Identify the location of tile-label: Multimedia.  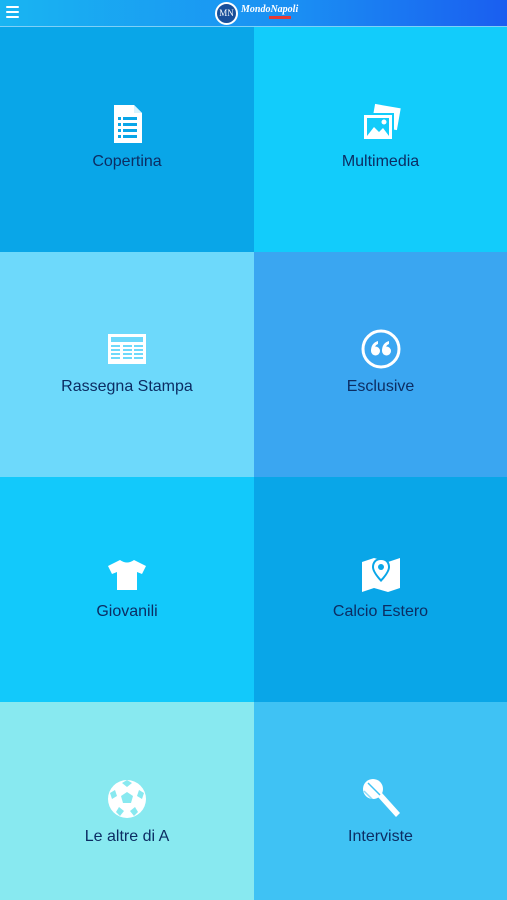
(380, 161).